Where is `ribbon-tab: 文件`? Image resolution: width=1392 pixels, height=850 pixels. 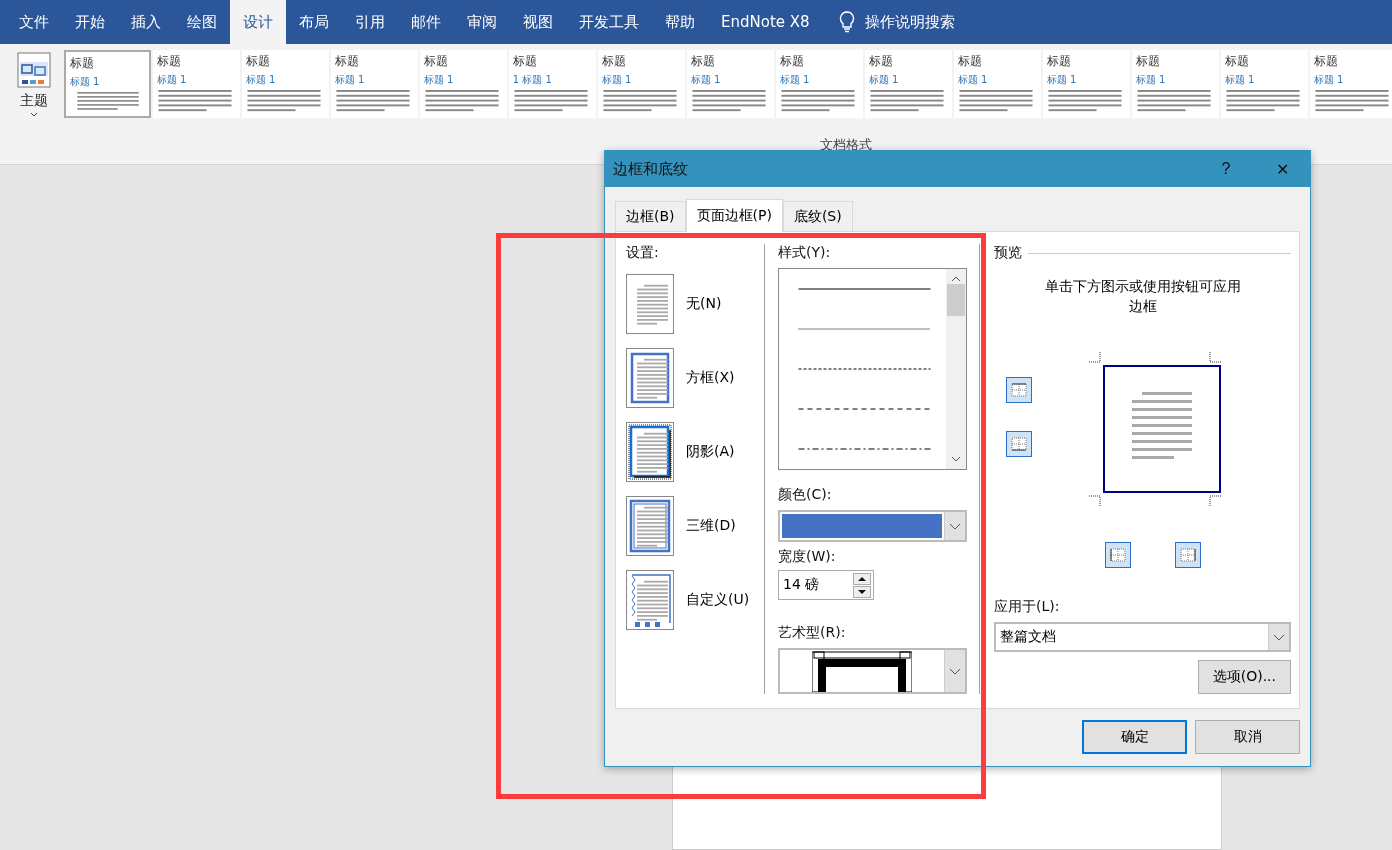
ribbon-tab: 文件 is located at coordinates (34, 22).